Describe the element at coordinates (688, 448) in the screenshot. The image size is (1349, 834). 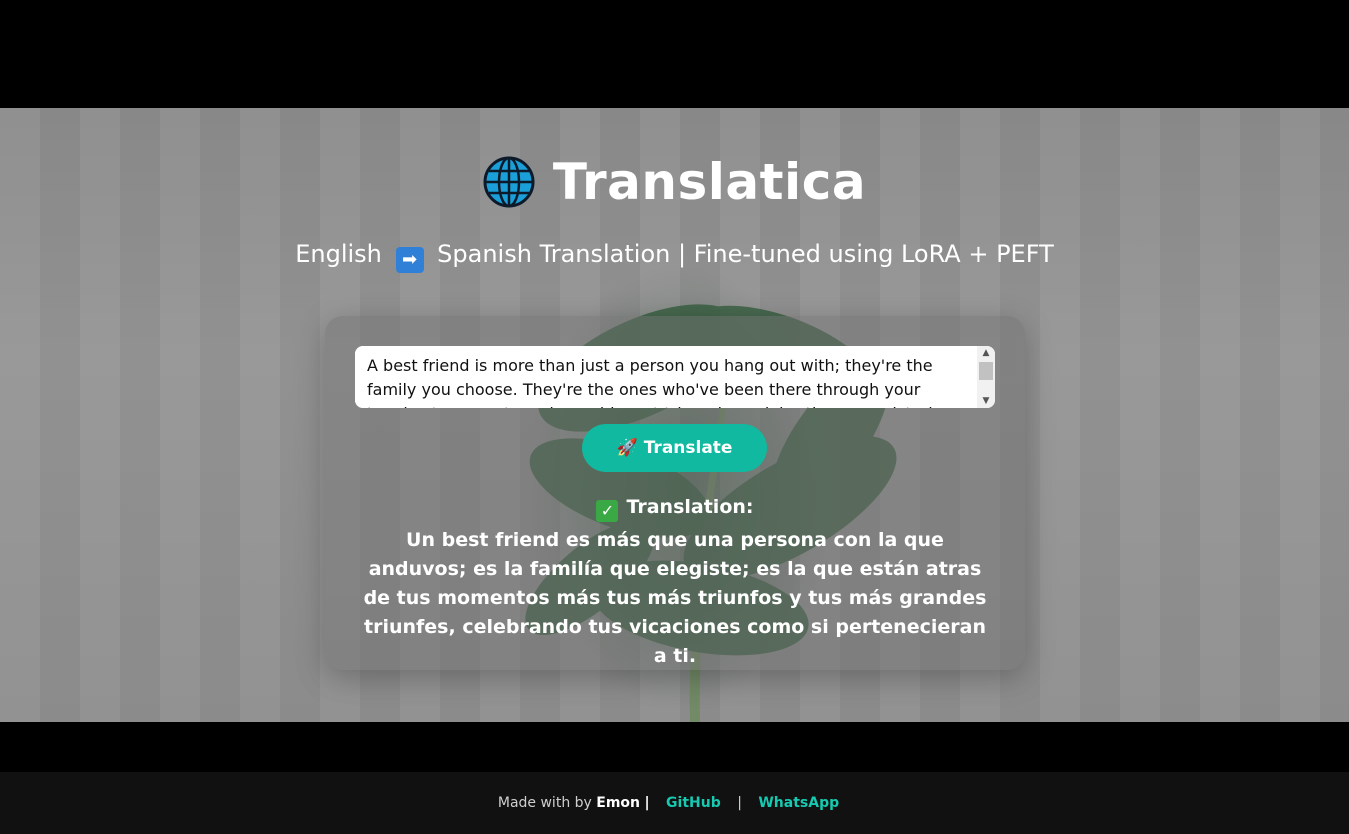
I see `translate-button-label: Translate` at that location.